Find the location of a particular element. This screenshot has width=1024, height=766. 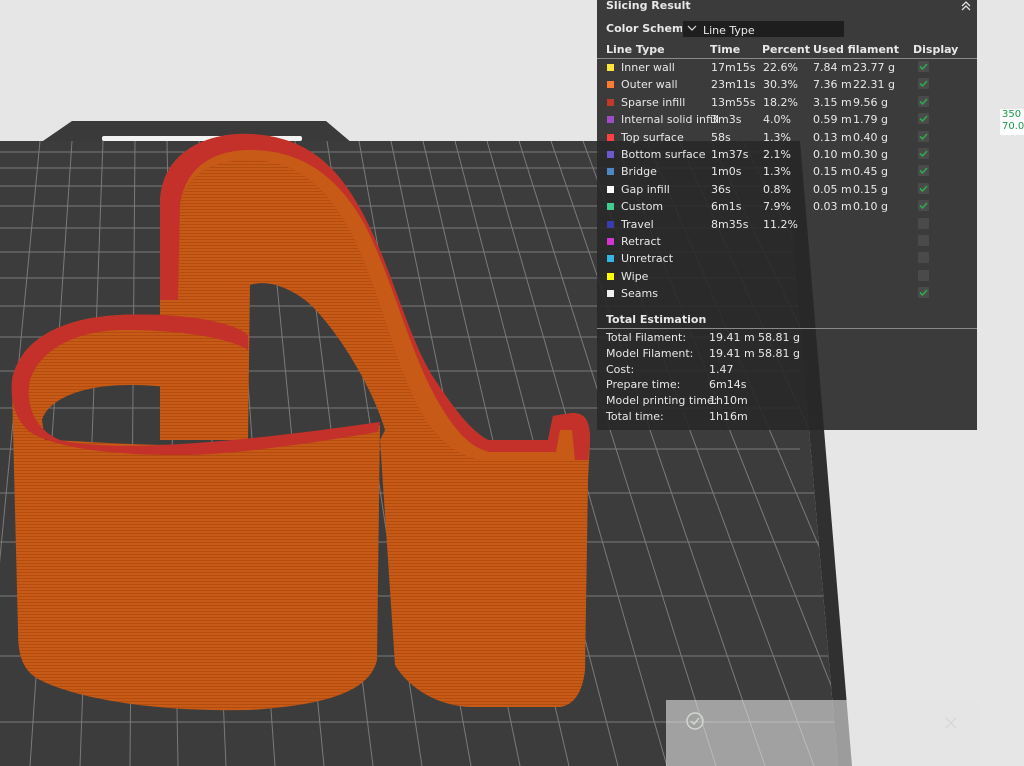

estimation-value: 1h10m is located at coordinates (728, 401).